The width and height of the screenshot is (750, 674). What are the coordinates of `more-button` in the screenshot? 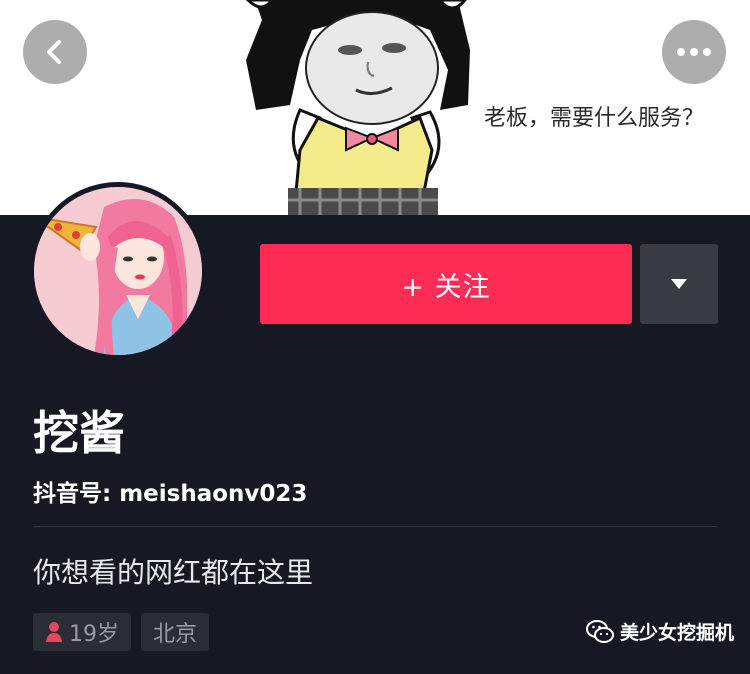 It's located at (694, 52).